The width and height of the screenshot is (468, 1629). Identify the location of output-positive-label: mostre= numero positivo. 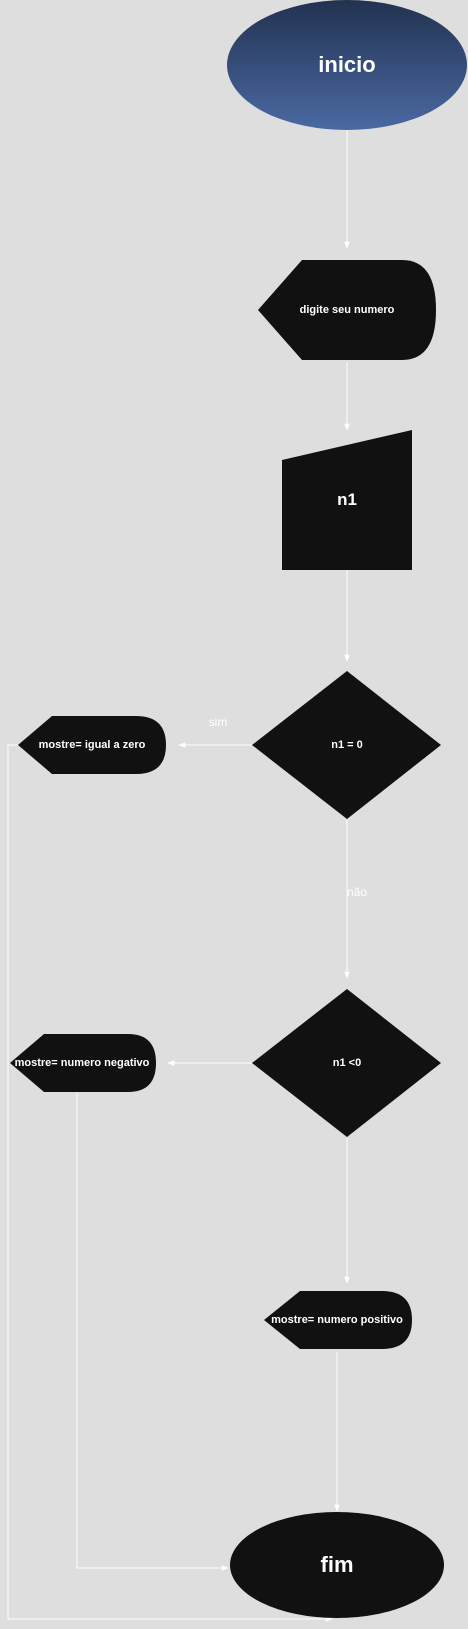
(337, 1320).